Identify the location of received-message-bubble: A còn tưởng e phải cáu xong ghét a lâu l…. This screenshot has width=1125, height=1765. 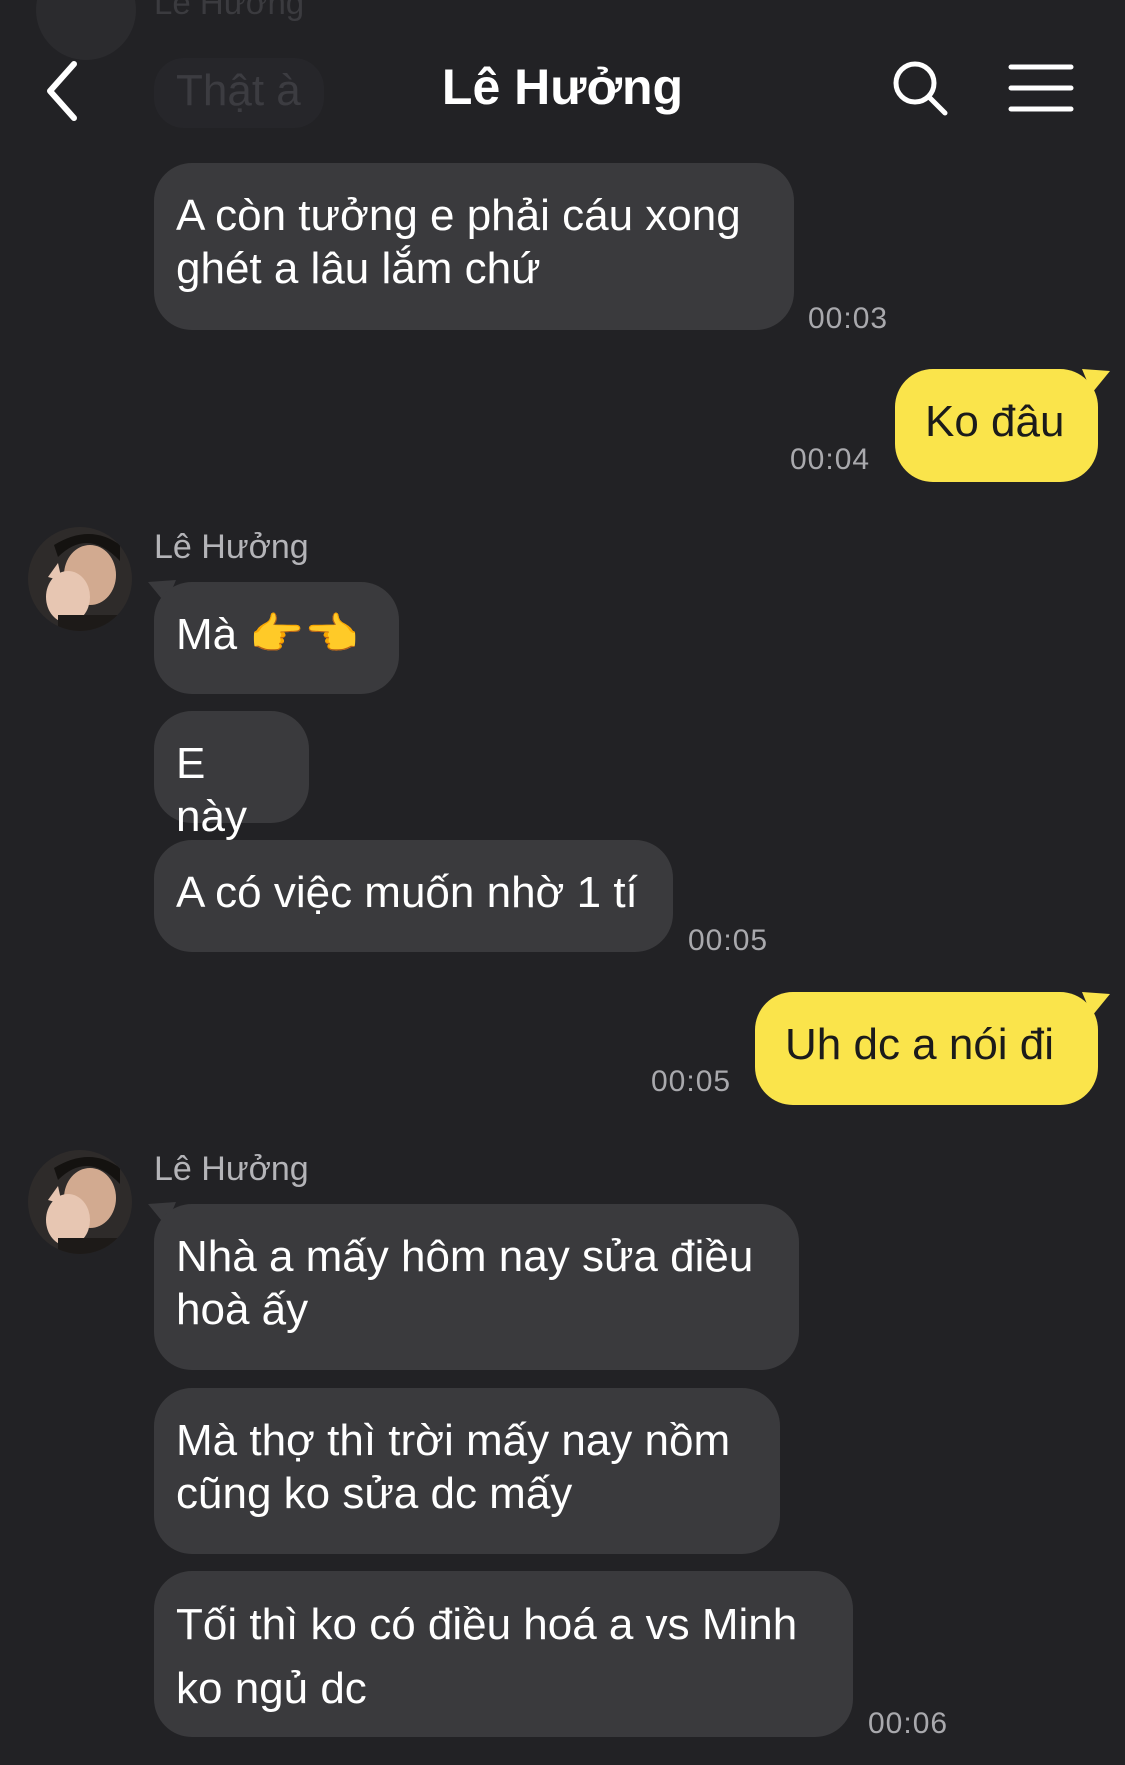
(474, 246).